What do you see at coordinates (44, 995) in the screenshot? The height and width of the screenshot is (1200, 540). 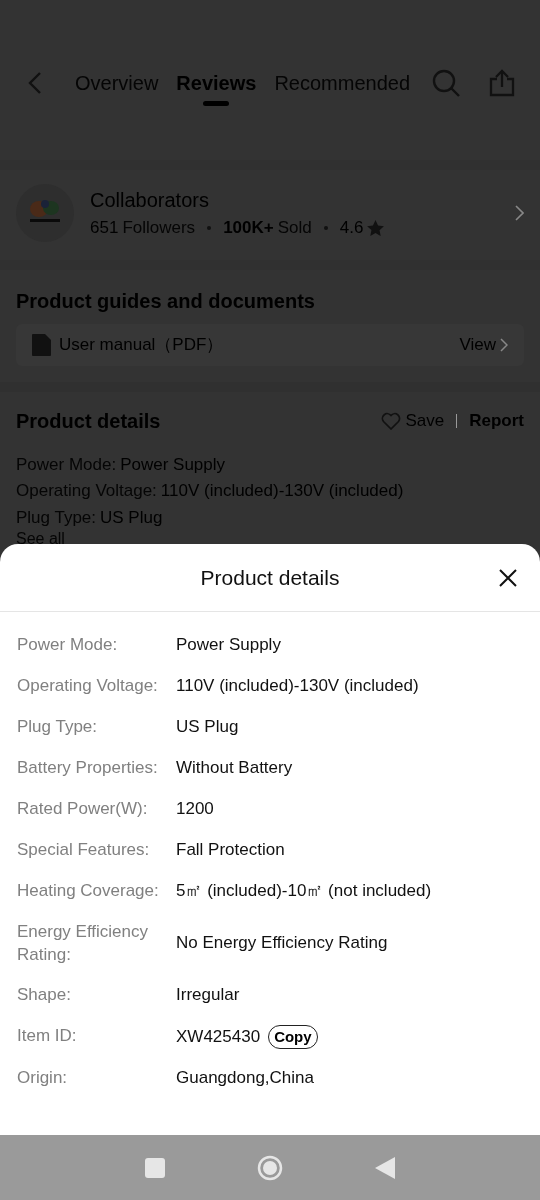 I see `attribute-label: Shape:` at bounding box center [44, 995].